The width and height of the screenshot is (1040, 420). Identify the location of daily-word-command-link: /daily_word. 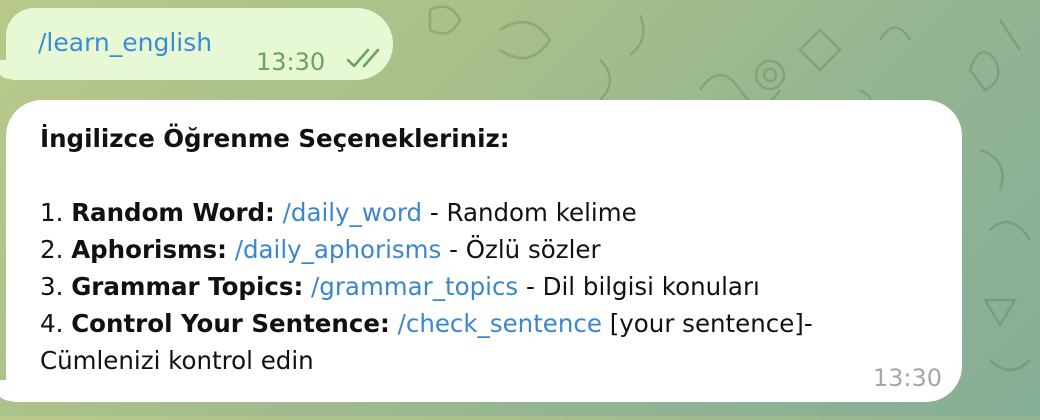
(352, 212).